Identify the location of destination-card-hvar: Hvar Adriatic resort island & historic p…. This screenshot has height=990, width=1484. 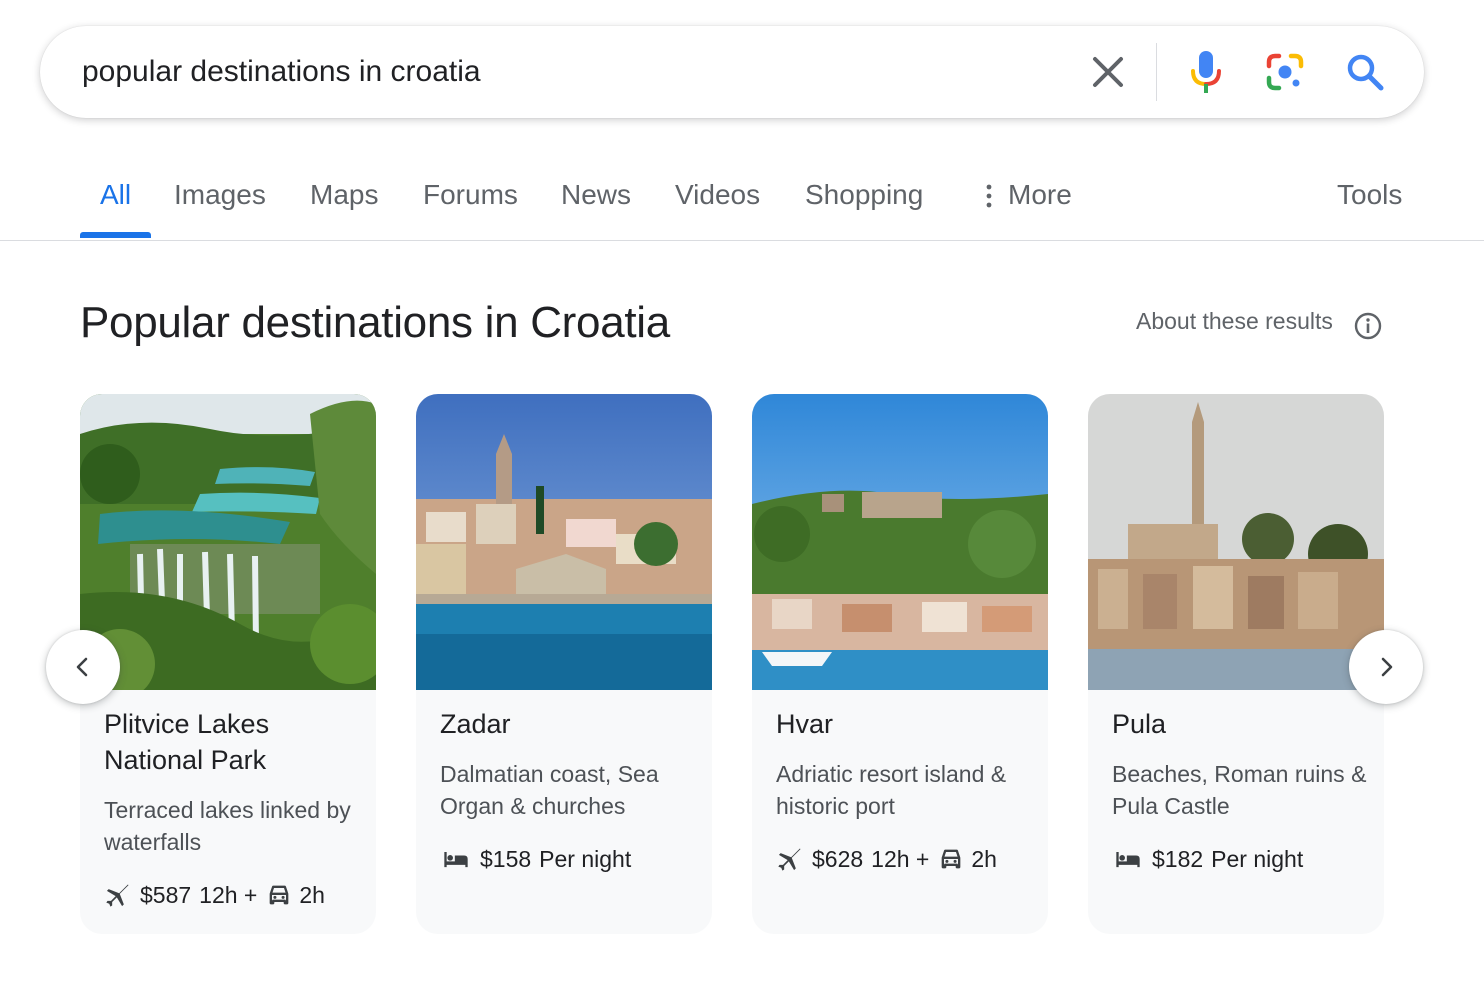
(900, 664).